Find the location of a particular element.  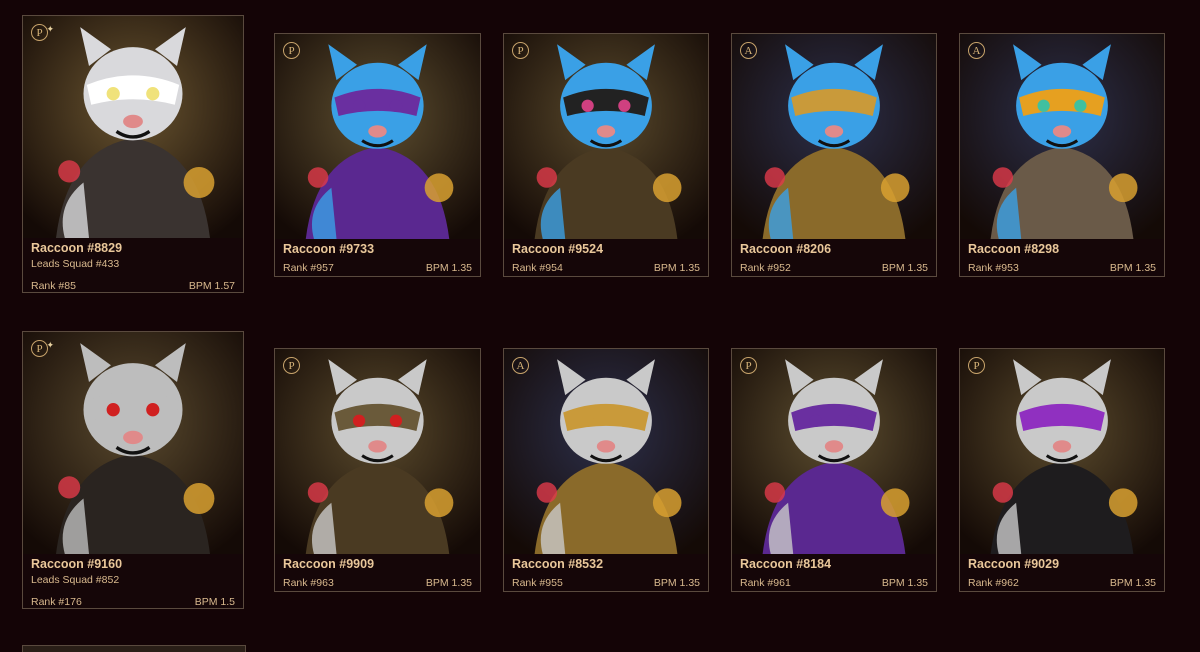

rank-label: Rank #176 is located at coordinates (56, 602).